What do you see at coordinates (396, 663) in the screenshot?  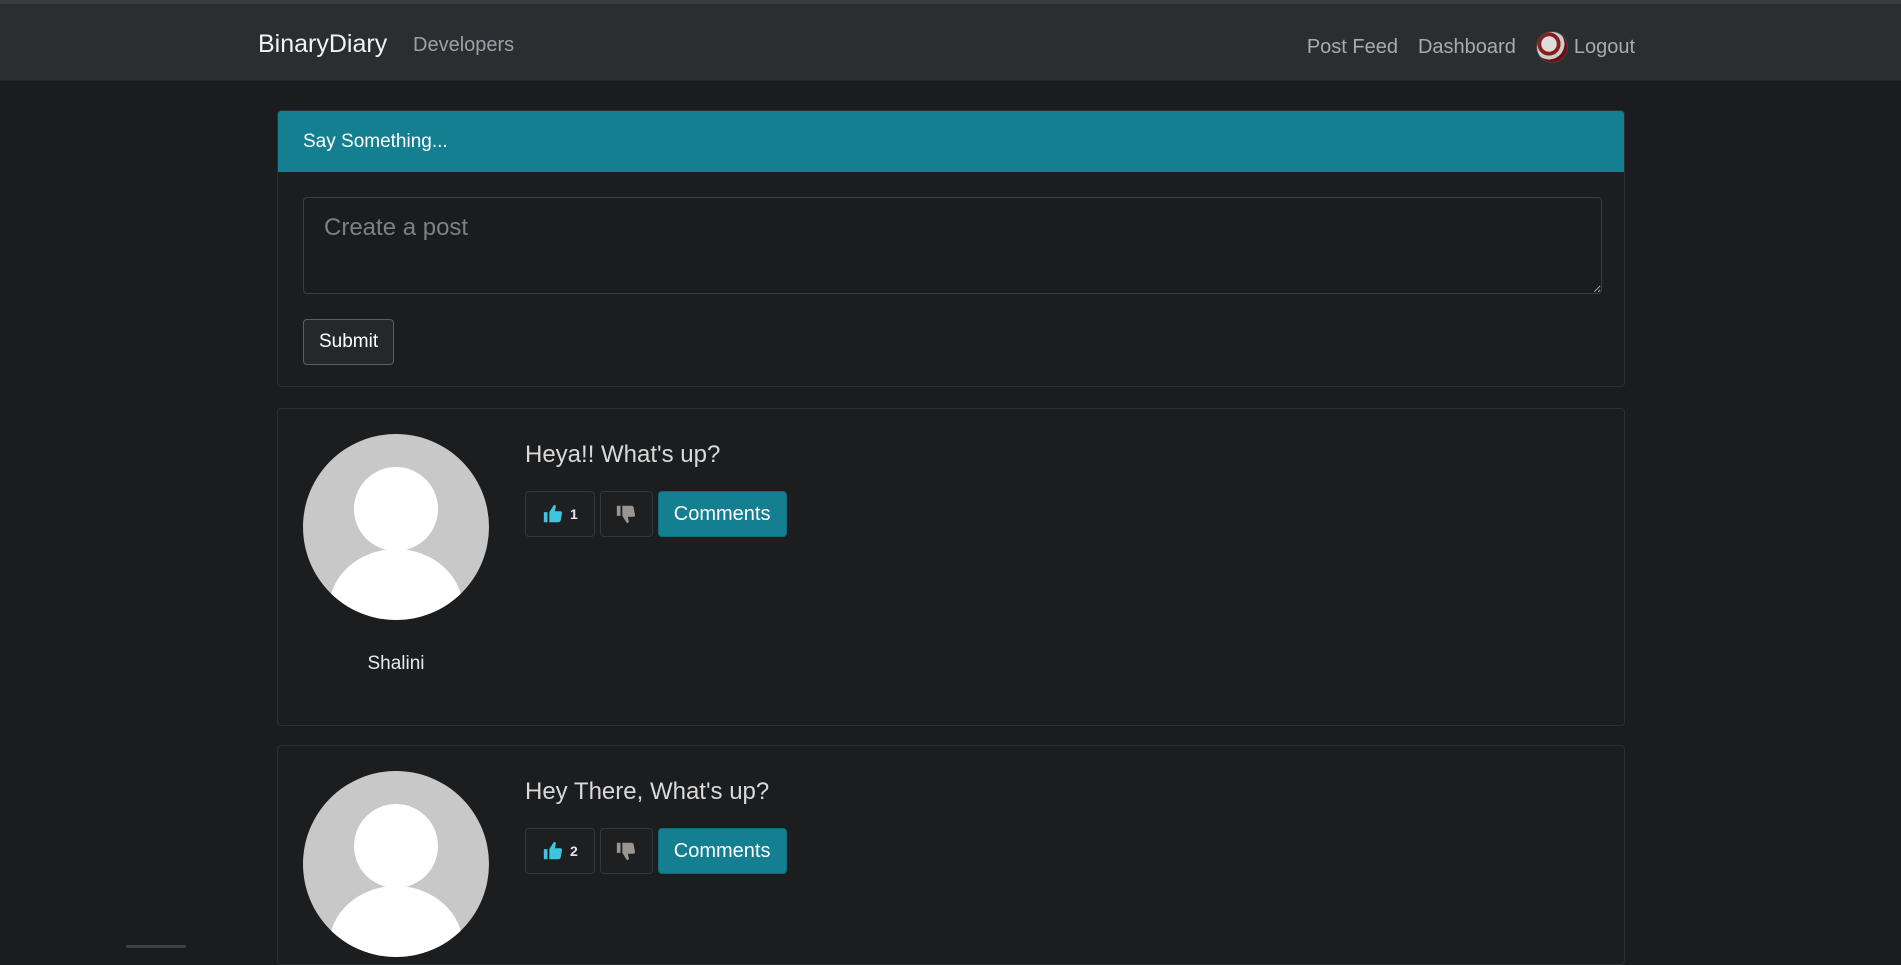 I see `author-name: Shalini` at bounding box center [396, 663].